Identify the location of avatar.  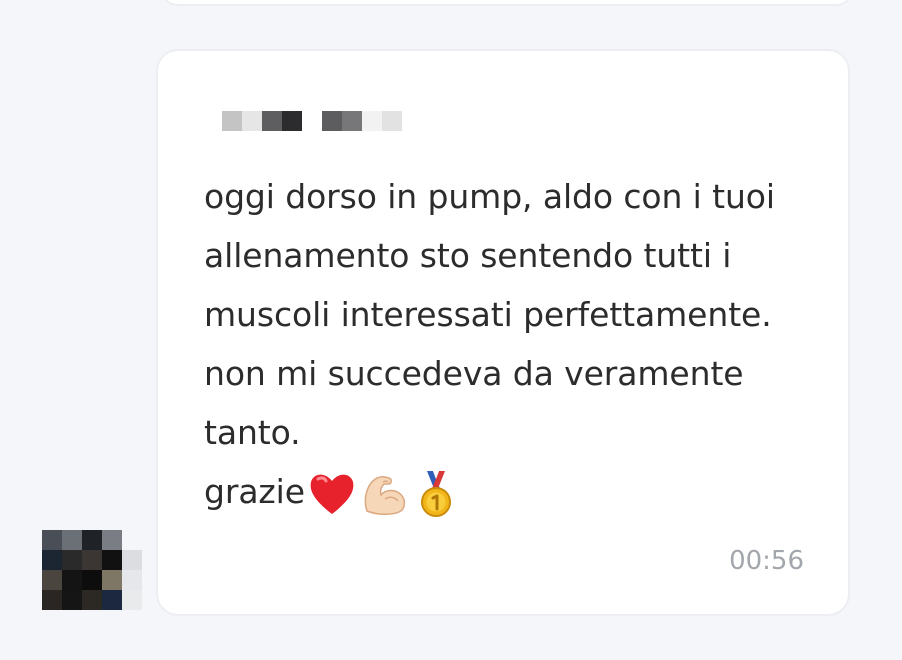
(92, 570).